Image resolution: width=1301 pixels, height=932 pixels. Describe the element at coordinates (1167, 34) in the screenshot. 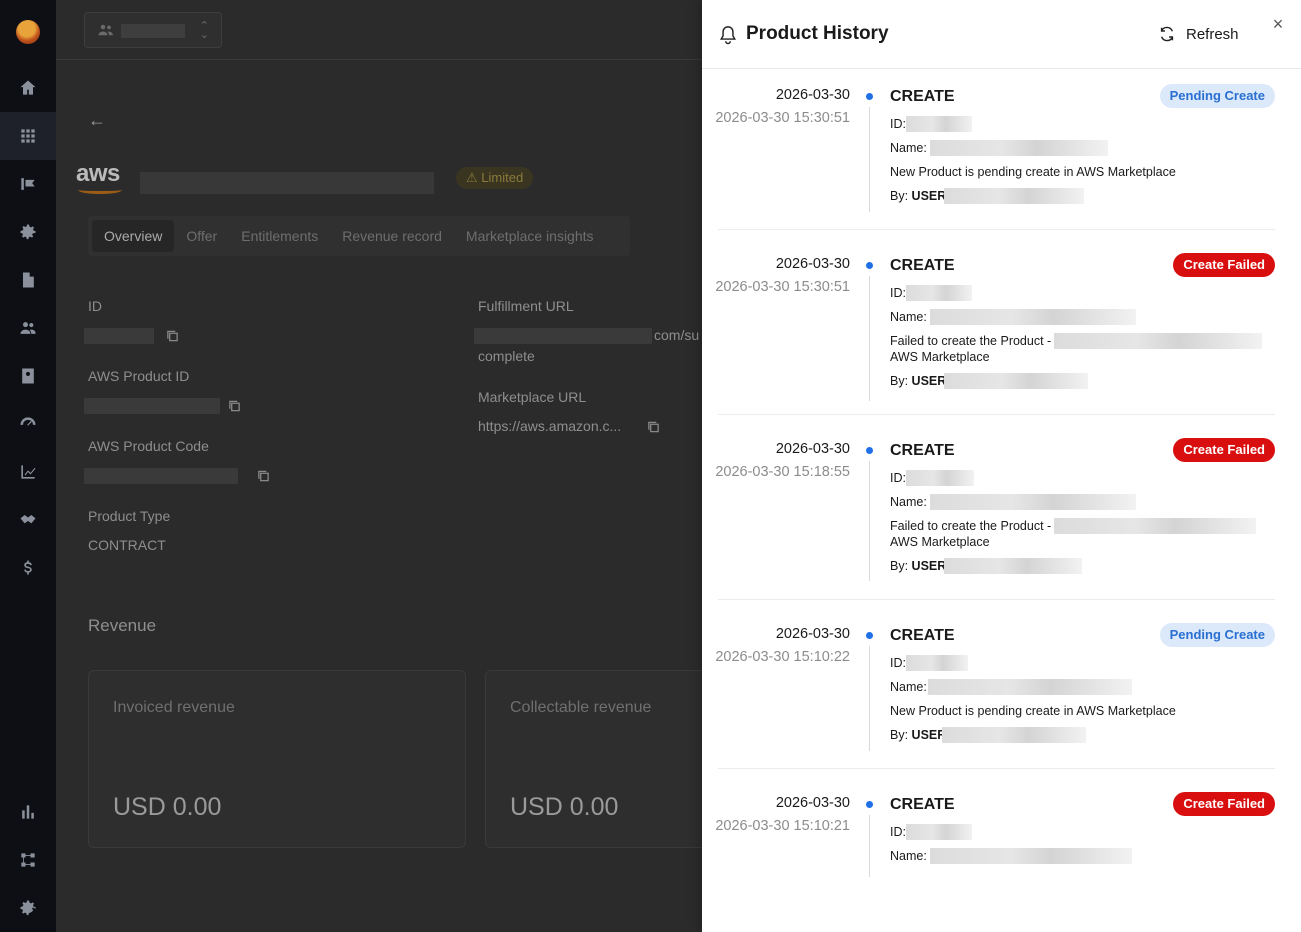

I see `refresh-icon` at that location.